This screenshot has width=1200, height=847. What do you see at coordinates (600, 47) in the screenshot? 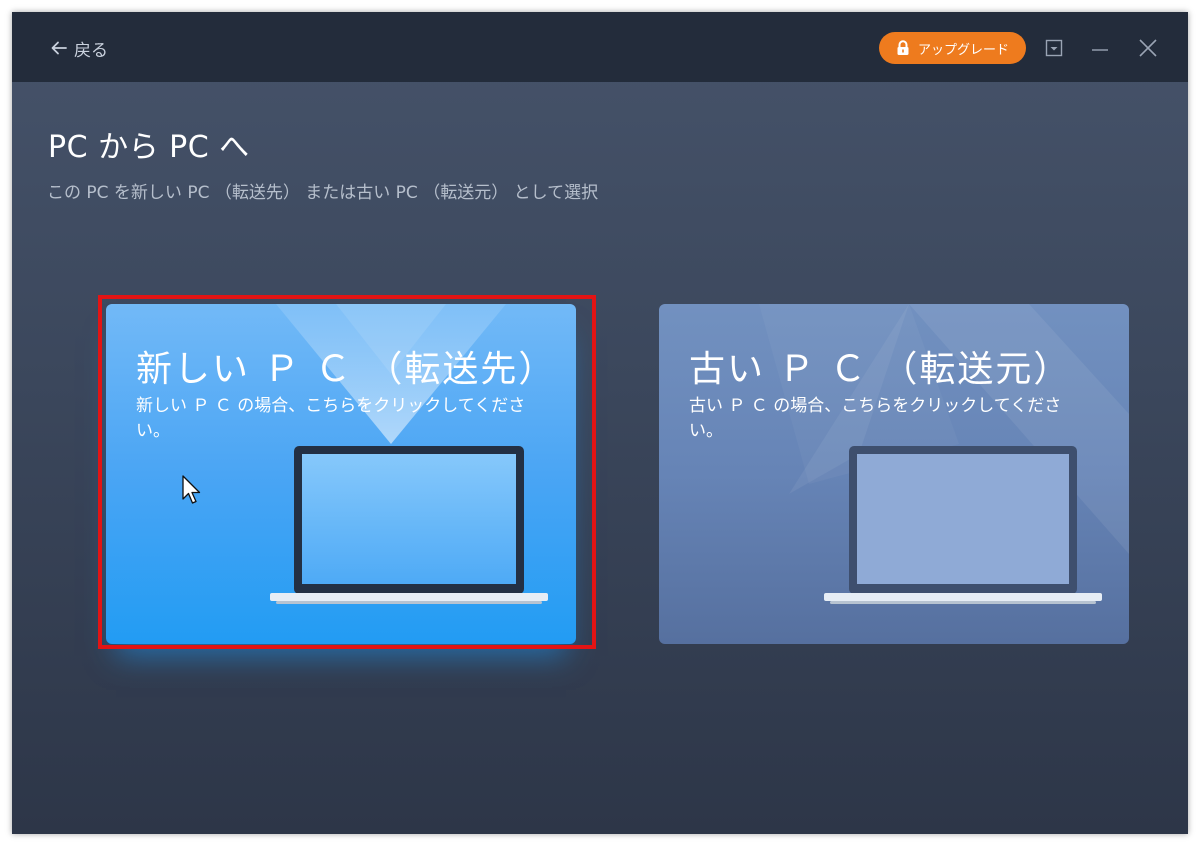
I see `title-bar: 戻る アップグレード` at bounding box center [600, 47].